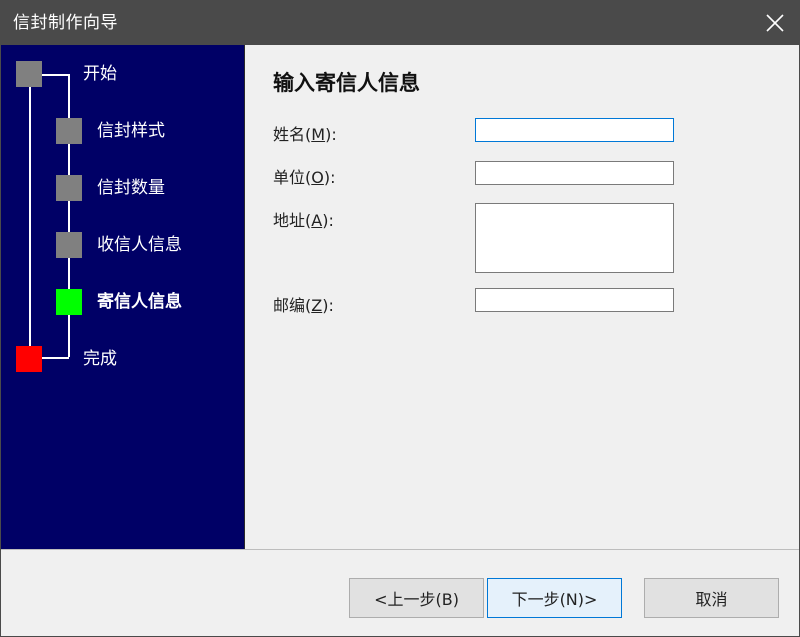 This screenshot has width=800, height=637. Describe the element at coordinates (574, 173) in the screenshot. I see `company-field` at that location.